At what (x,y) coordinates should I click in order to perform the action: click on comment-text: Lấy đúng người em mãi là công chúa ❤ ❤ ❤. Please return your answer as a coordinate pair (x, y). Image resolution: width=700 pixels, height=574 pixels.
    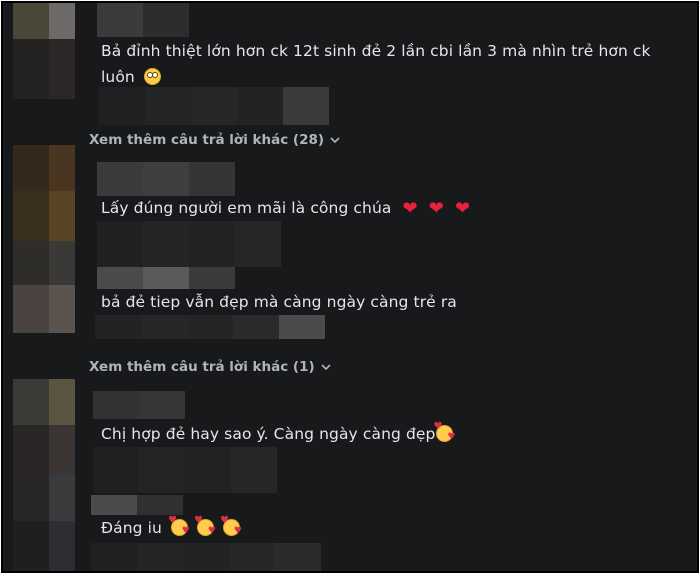
    Looking at the image, I should click on (381, 208).